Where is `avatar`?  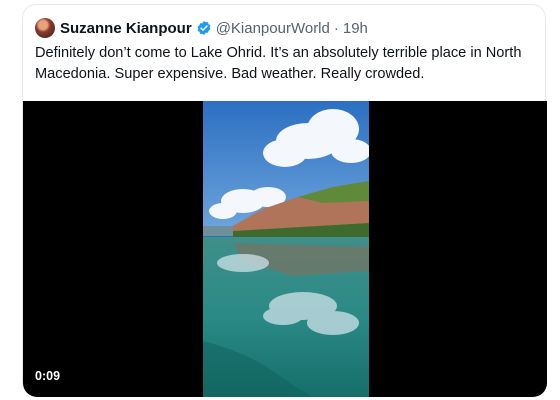
avatar is located at coordinates (45, 28).